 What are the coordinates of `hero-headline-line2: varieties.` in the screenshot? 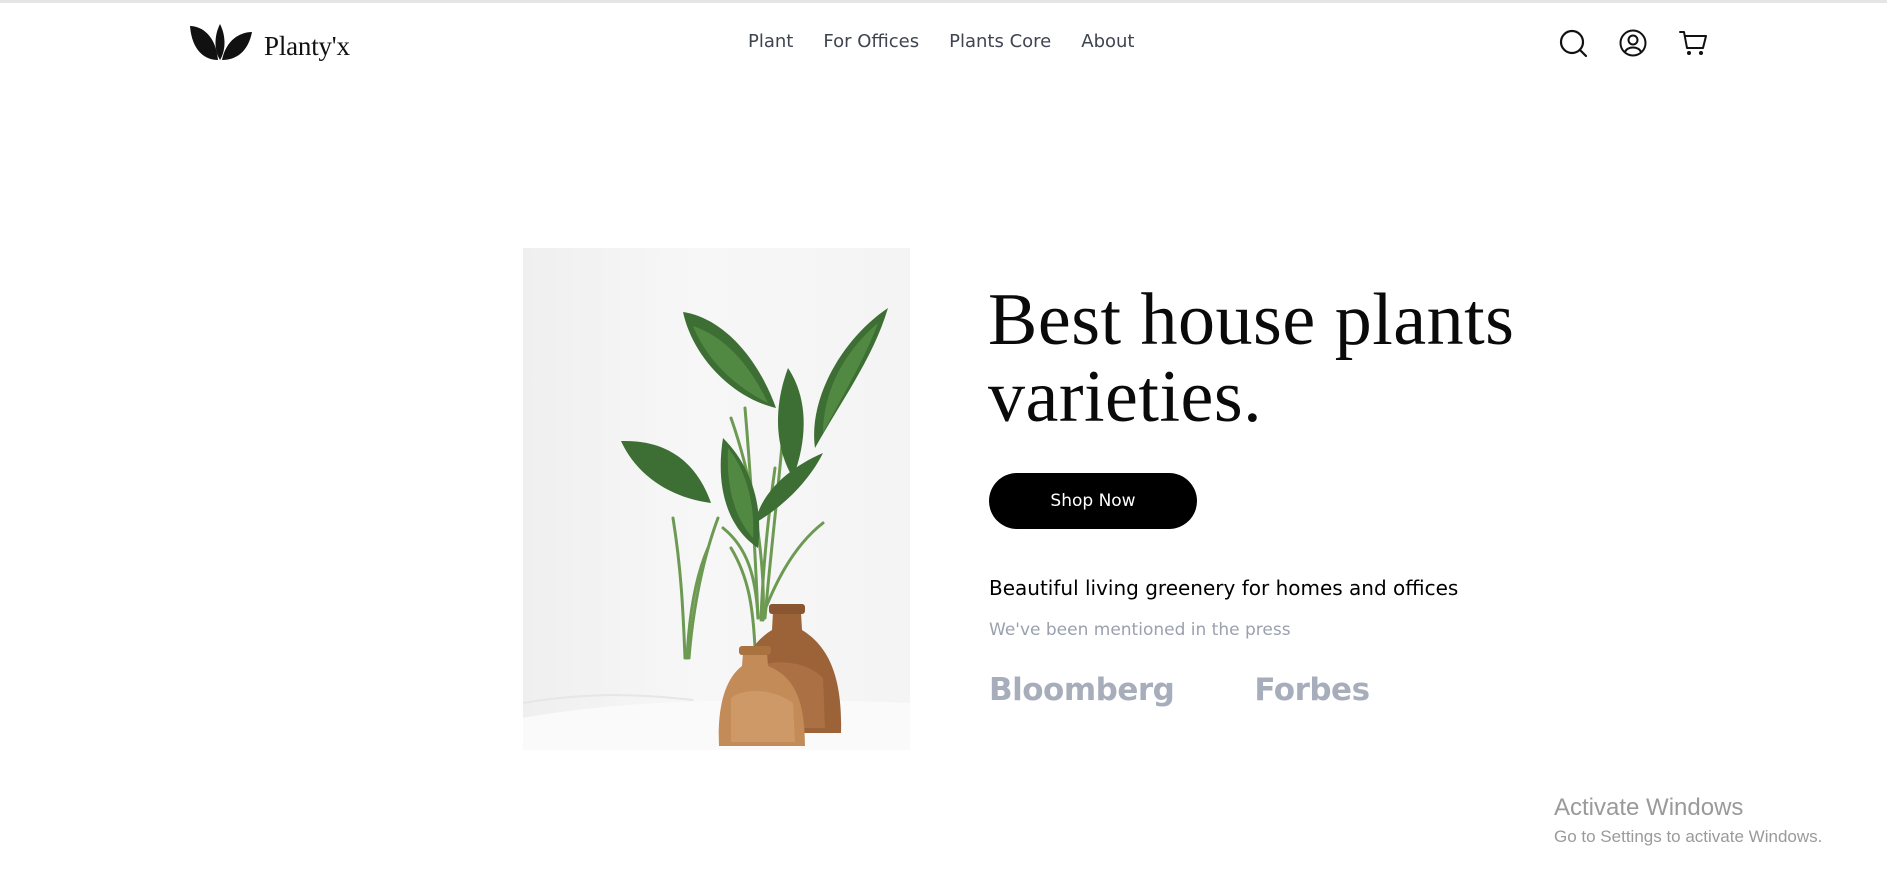 It's located at (1125, 397).